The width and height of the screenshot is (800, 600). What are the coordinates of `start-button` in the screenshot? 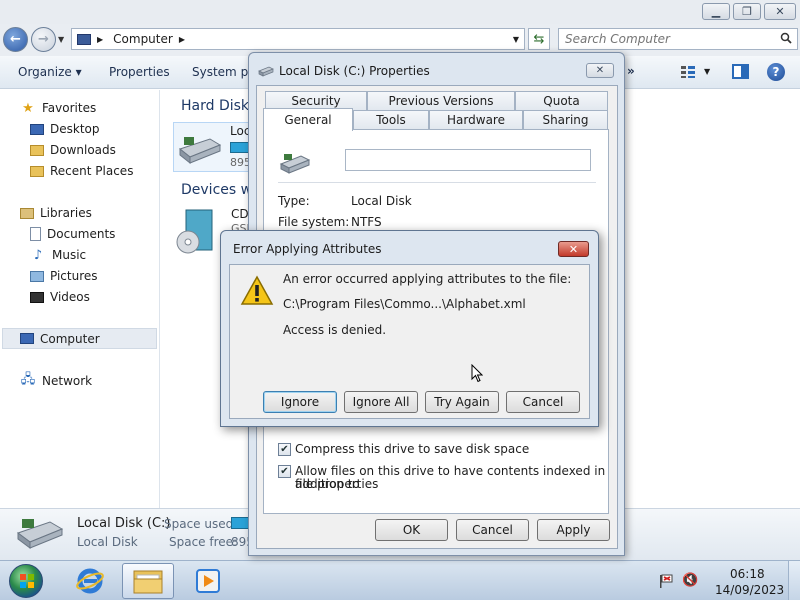 It's located at (26, 581).